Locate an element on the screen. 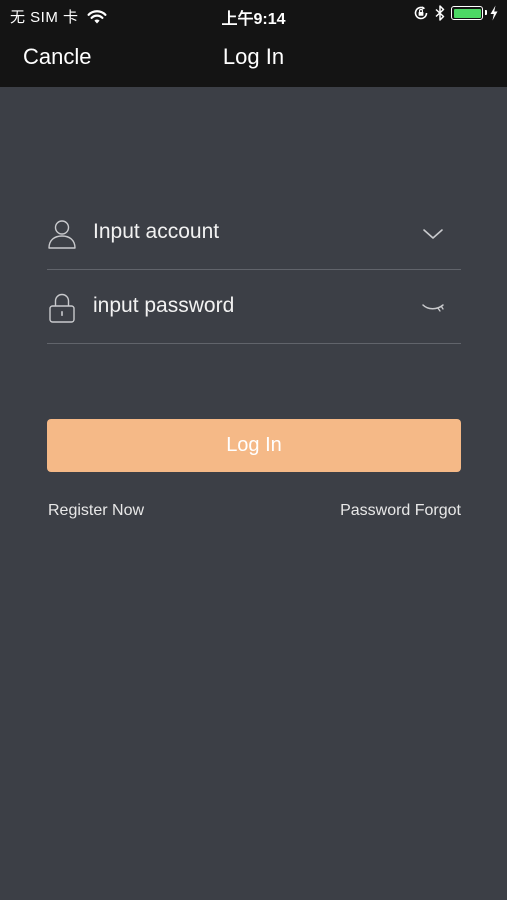  page-title: Log In is located at coordinates (253, 56).